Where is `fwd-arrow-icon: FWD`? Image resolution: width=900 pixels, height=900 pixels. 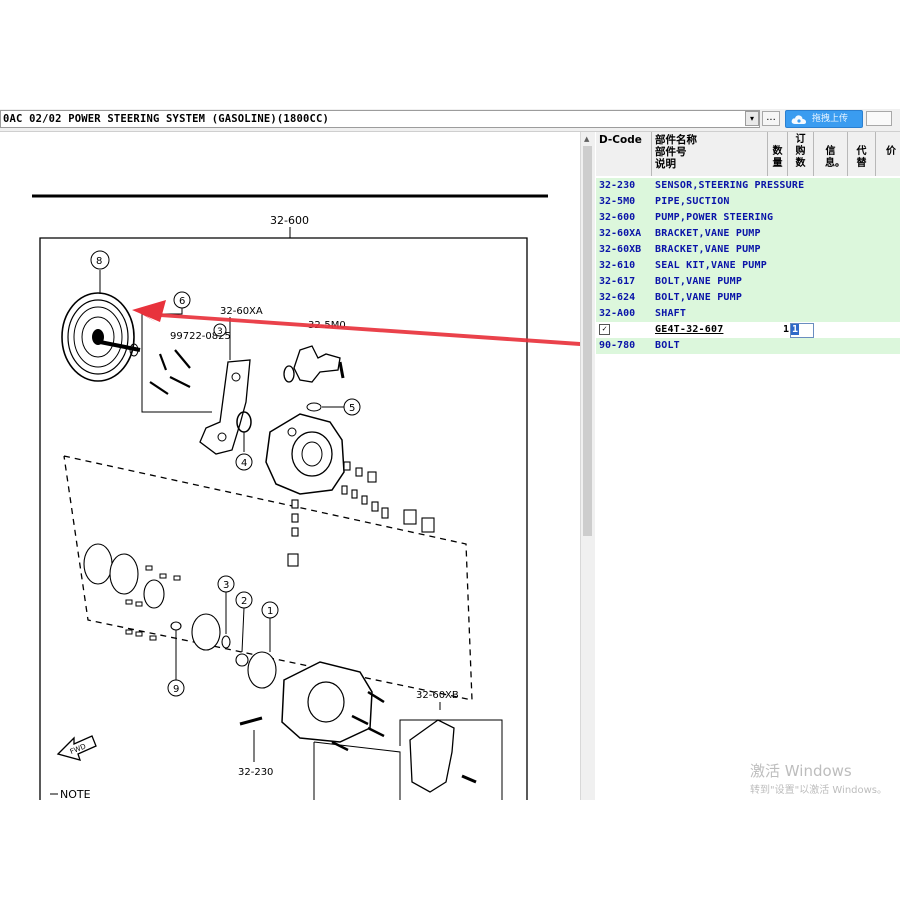
fwd-arrow-icon: FWD is located at coordinates (76, 748).